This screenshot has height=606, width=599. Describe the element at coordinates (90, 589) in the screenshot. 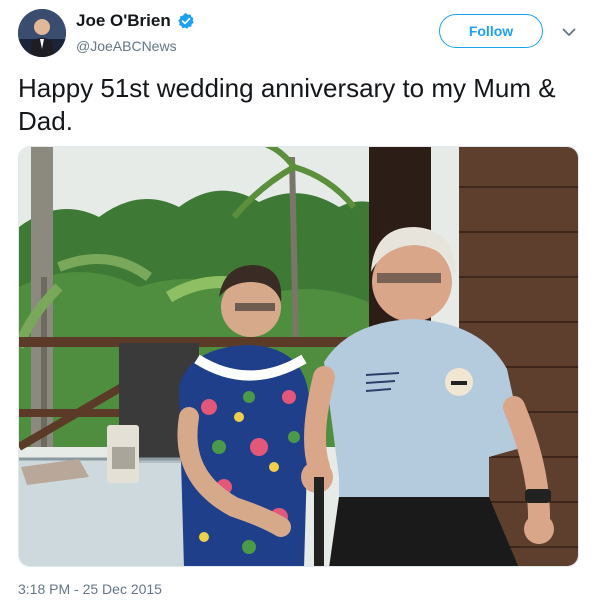

I see `tweet-timestamp: 3:18 PM - 25 Dec 2015` at that location.